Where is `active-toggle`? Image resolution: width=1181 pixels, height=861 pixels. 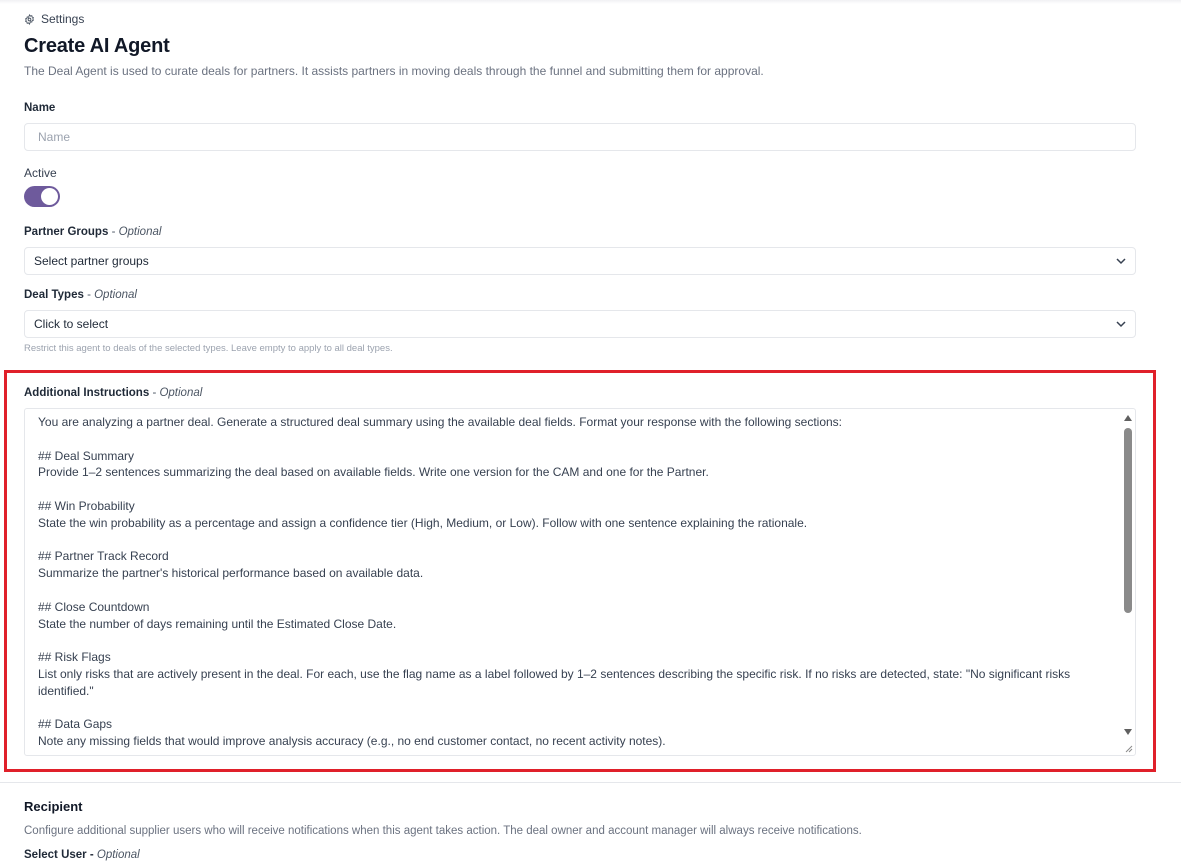
active-toggle is located at coordinates (42, 196).